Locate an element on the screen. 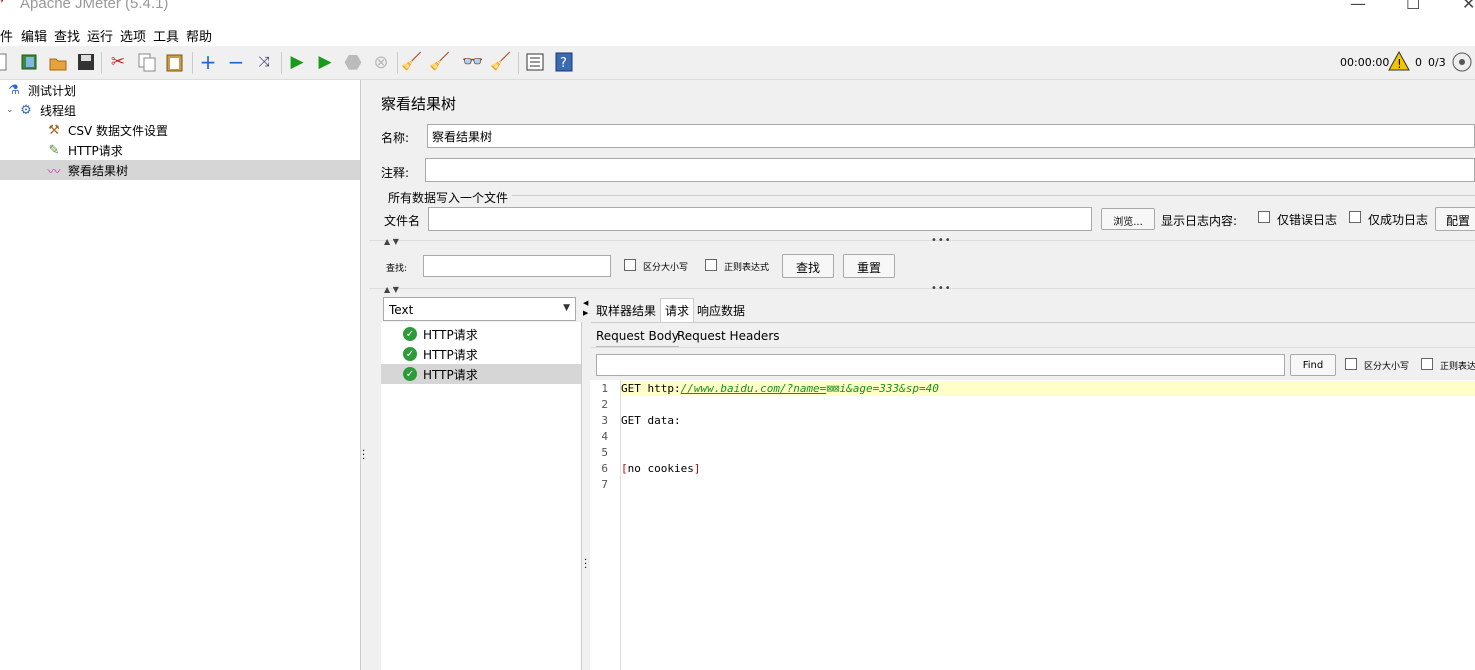  search-label: 查找: is located at coordinates (397, 269).